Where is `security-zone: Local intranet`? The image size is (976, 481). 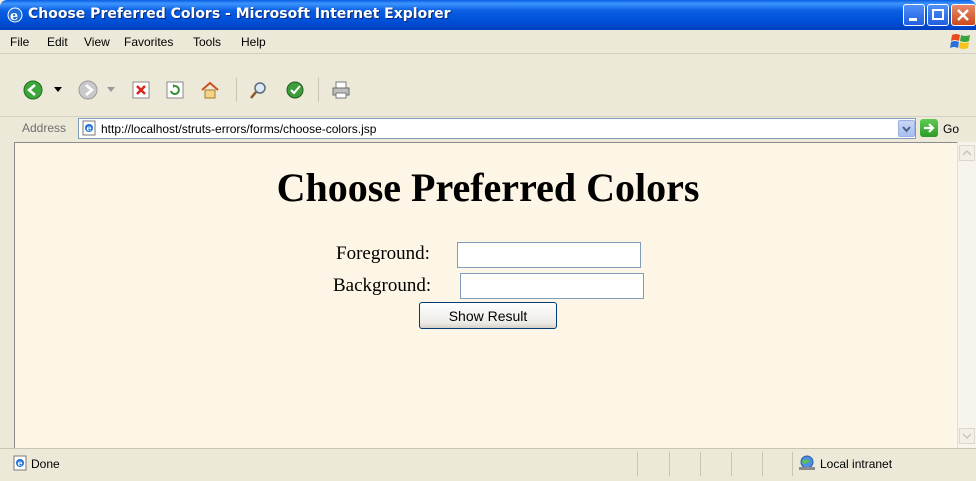 security-zone: Local intranet is located at coordinates (856, 464).